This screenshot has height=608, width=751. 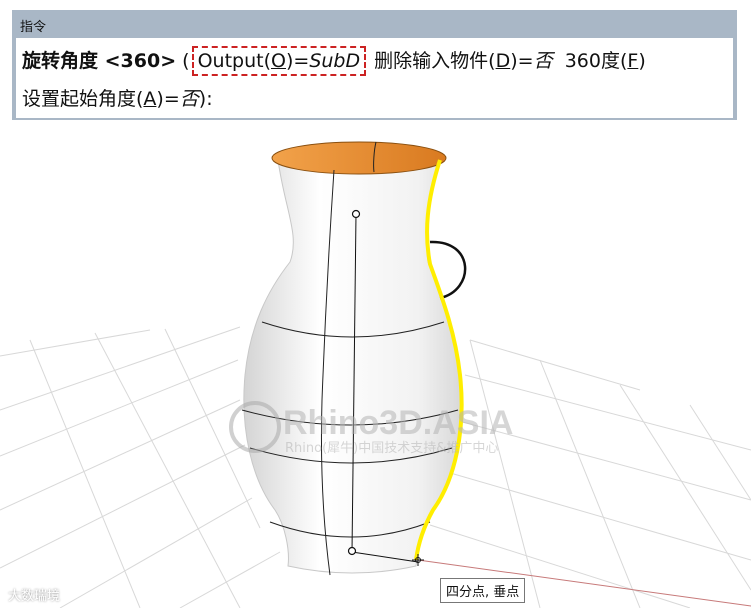 What do you see at coordinates (205, 99) in the screenshot?
I see `start-angle-close: ):` at bounding box center [205, 99].